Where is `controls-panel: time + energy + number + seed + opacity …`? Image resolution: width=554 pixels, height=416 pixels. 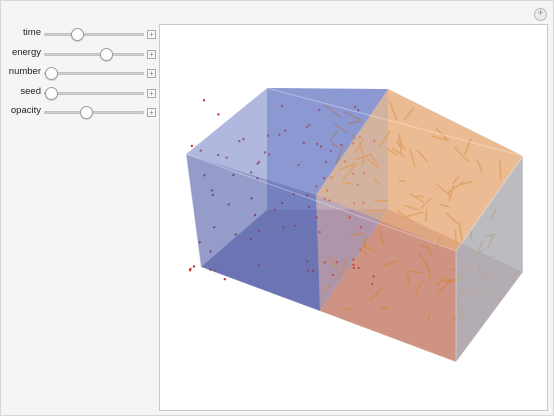
controls-panel: time + energy + number + seed + opacity … is located at coordinates (80, 74).